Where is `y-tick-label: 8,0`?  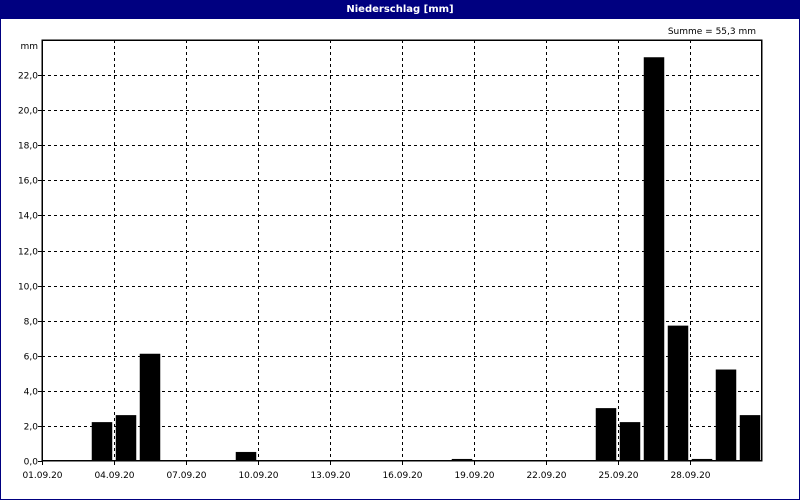 y-tick-label: 8,0 is located at coordinates (31, 323).